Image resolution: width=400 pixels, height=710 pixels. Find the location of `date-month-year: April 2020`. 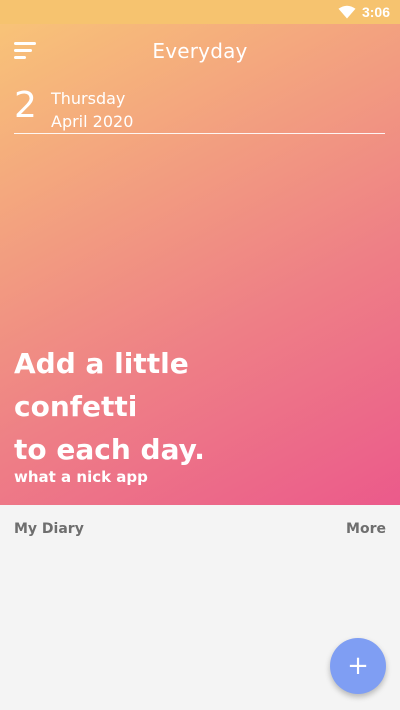

date-month-year: April 2020 is located at coordinates (92, 121).